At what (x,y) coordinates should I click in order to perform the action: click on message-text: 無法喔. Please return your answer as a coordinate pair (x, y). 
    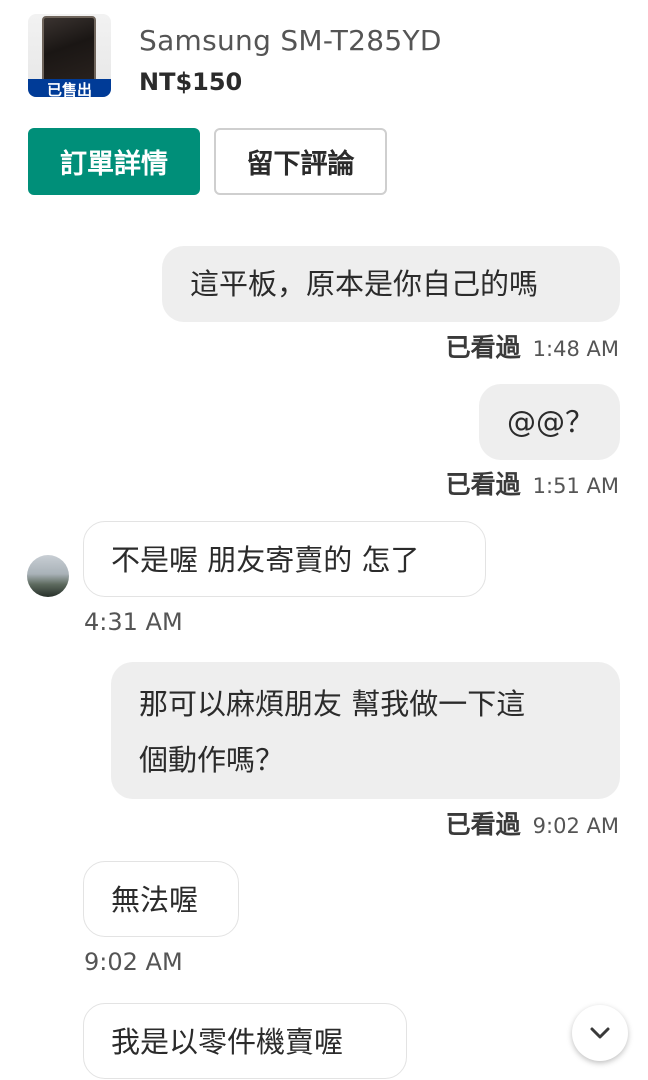
    Looking at the image, I should click on (155, 900).